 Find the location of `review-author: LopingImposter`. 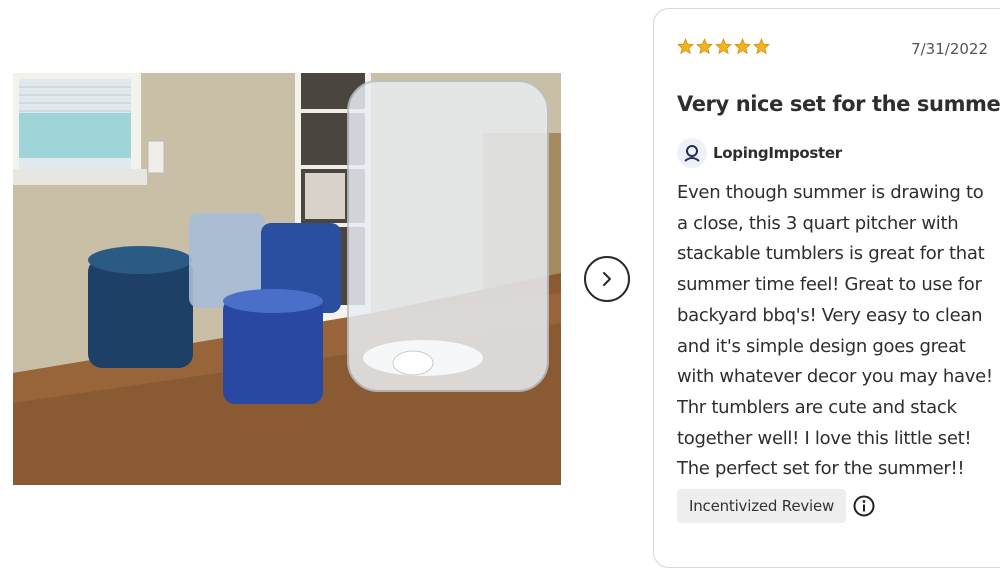

review-author: LopingImposter is located at coordinates (759, 153).